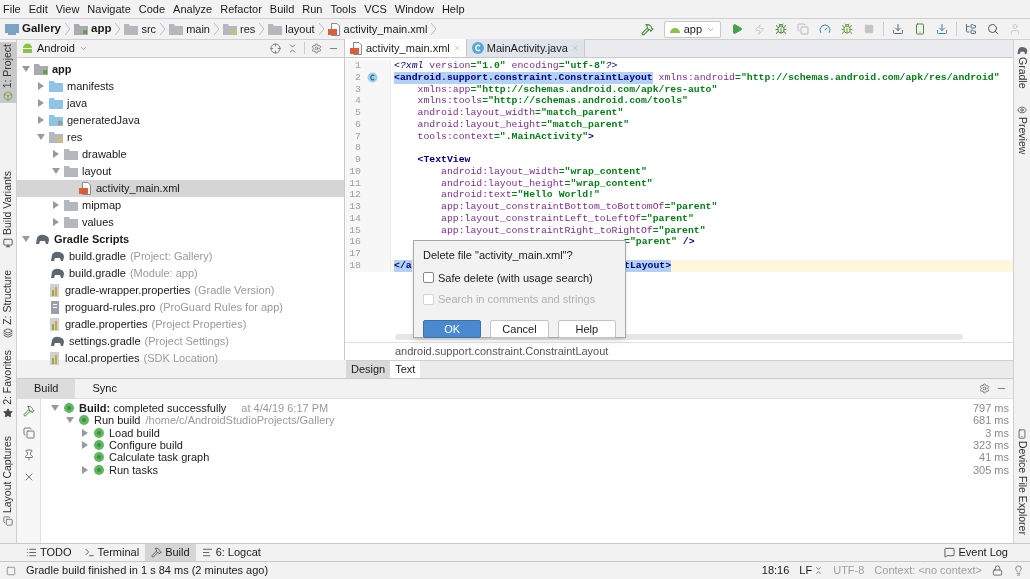  I want to click on tool-tab: Build, so click(170, 552).